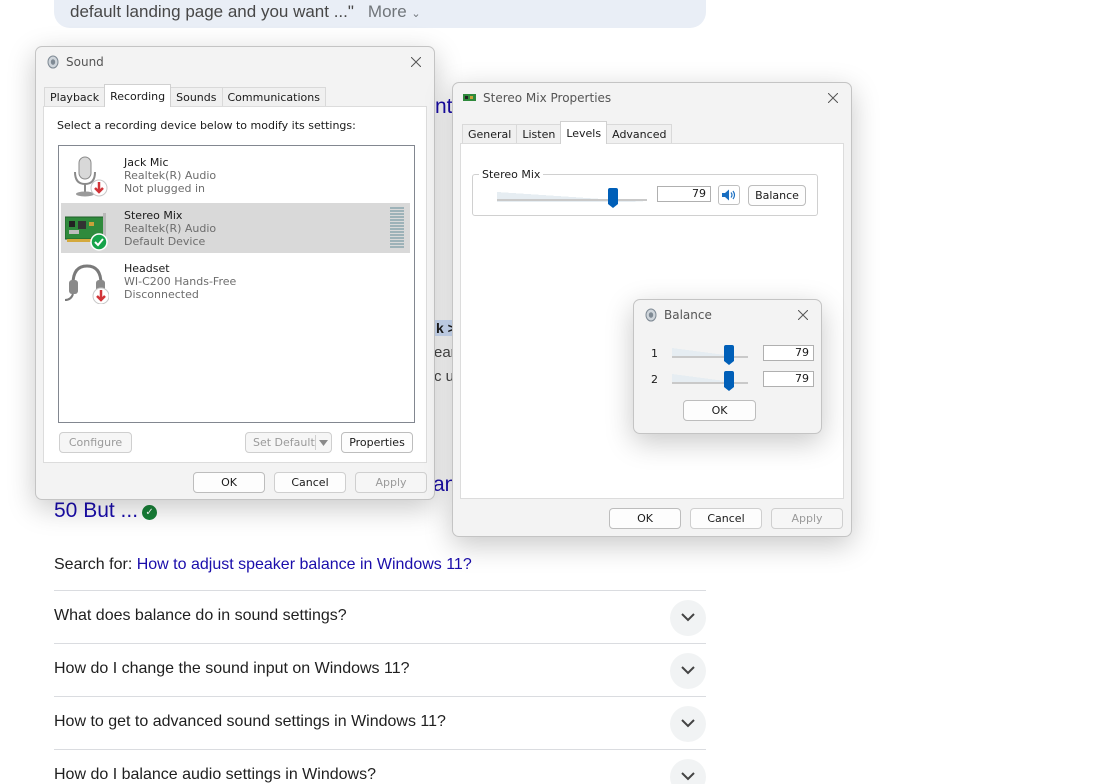 The width and height of the screenshot is (1097, 784). I want to click on device-name: Headset, so click(147, 268).